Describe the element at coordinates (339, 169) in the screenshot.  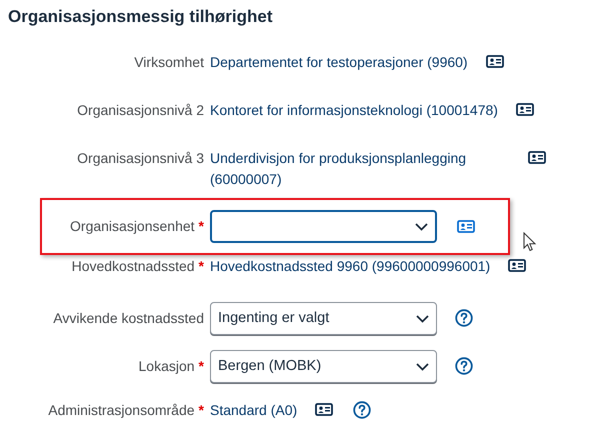
I see `field-value: Underdivisjon for produksjonsplanlegging (60000007)` at that location.